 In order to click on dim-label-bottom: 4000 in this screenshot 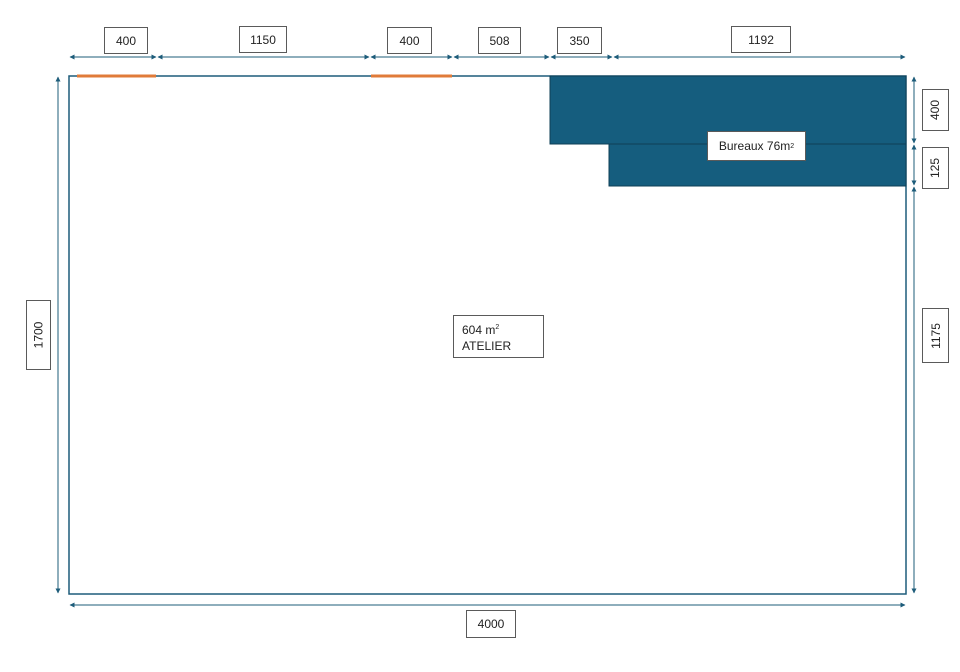, I will do `click(491, 624)`.